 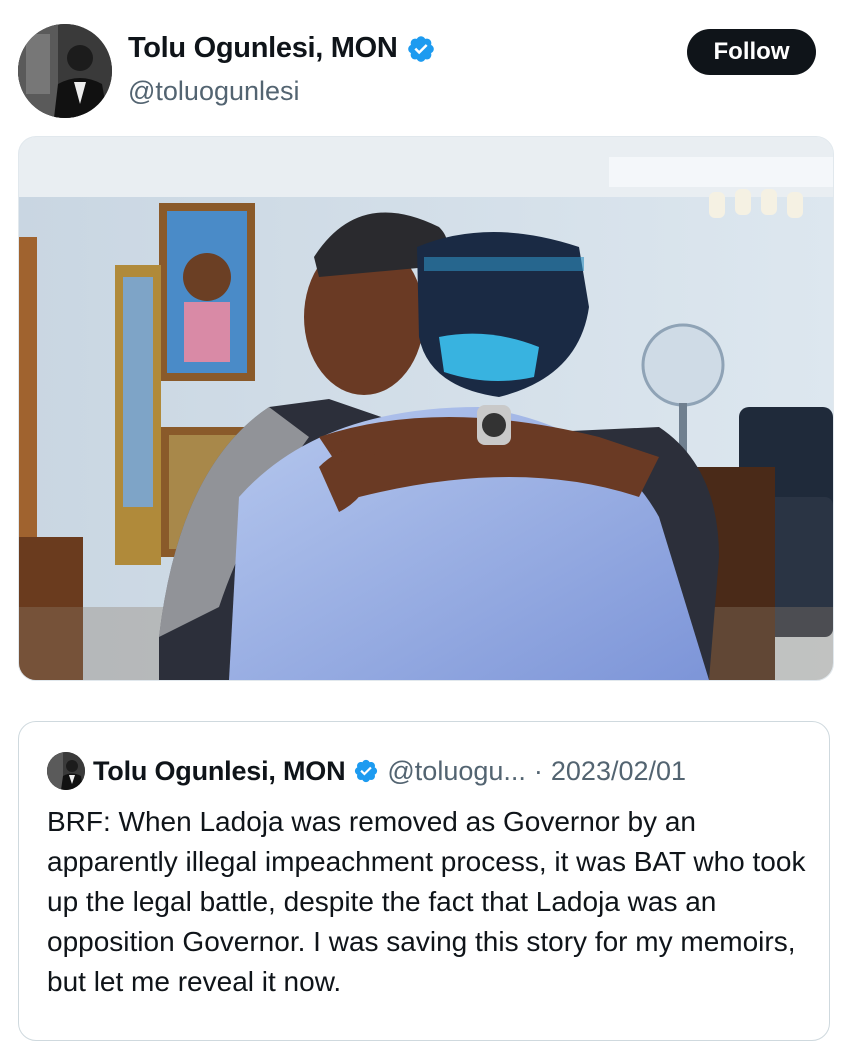 I want to click on quoted-author-name: Tolu Ogunlesi, MON, so click(x=219, y=771).